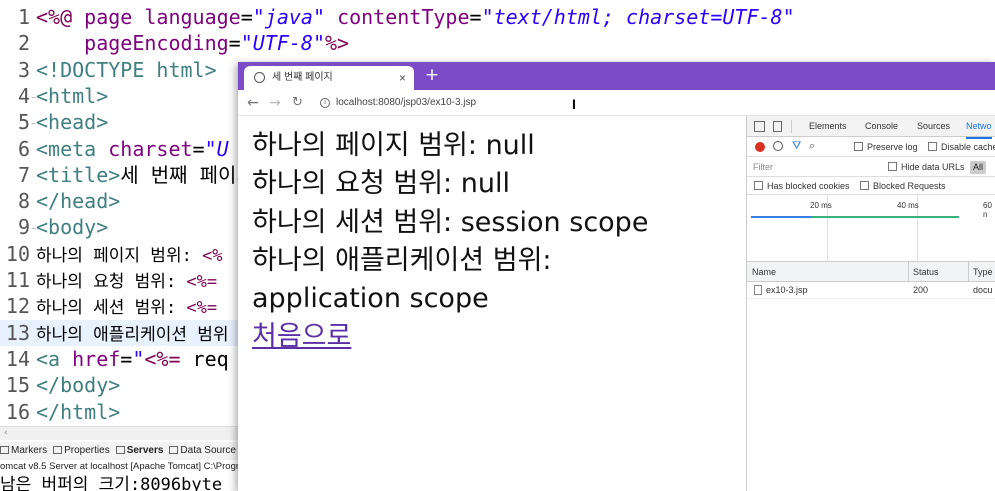  What do you see at coordinates (23, 174) in the screenshot?
I see `line-number: 7` at bounding box center [23, 174].